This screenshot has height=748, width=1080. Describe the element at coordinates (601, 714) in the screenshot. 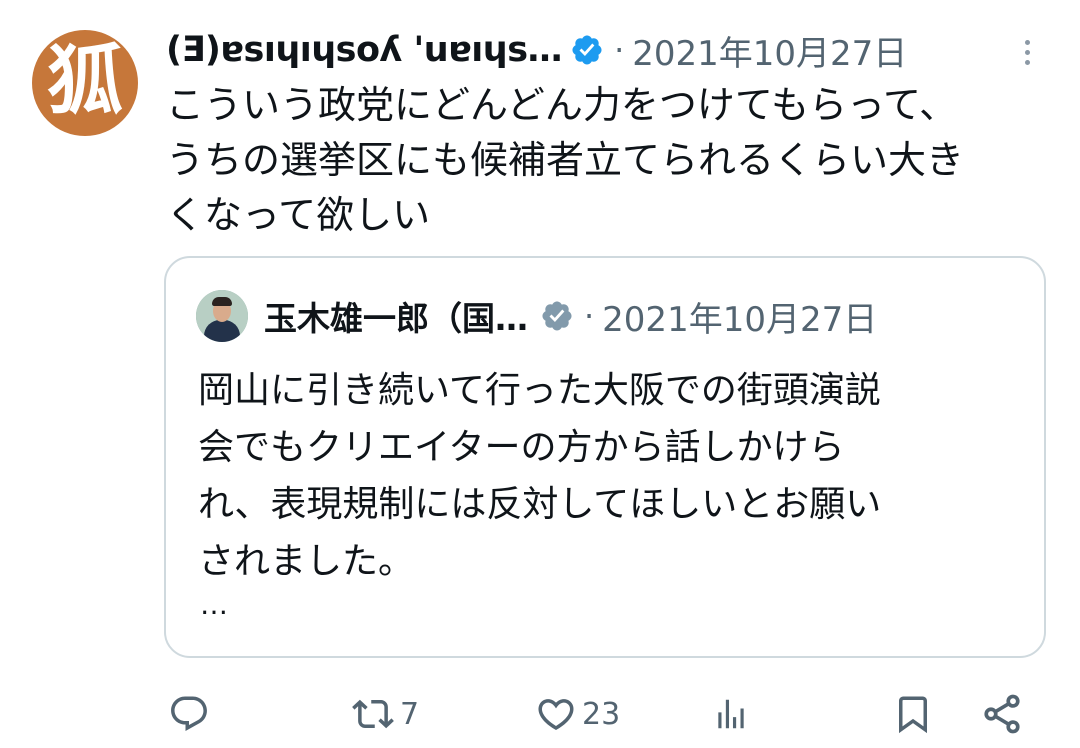

I see `like-count: 23` at that location.